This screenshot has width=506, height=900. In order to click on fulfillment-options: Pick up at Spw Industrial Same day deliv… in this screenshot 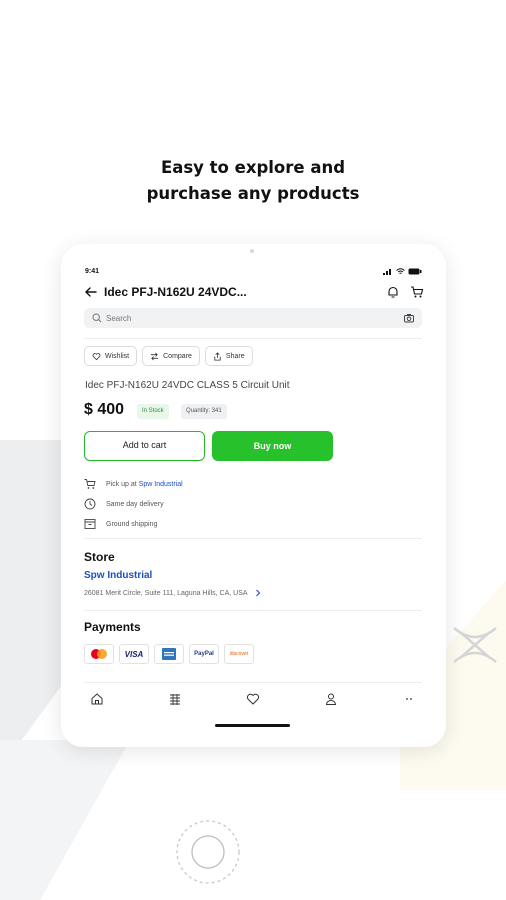, I will do `click(133, 504)`.